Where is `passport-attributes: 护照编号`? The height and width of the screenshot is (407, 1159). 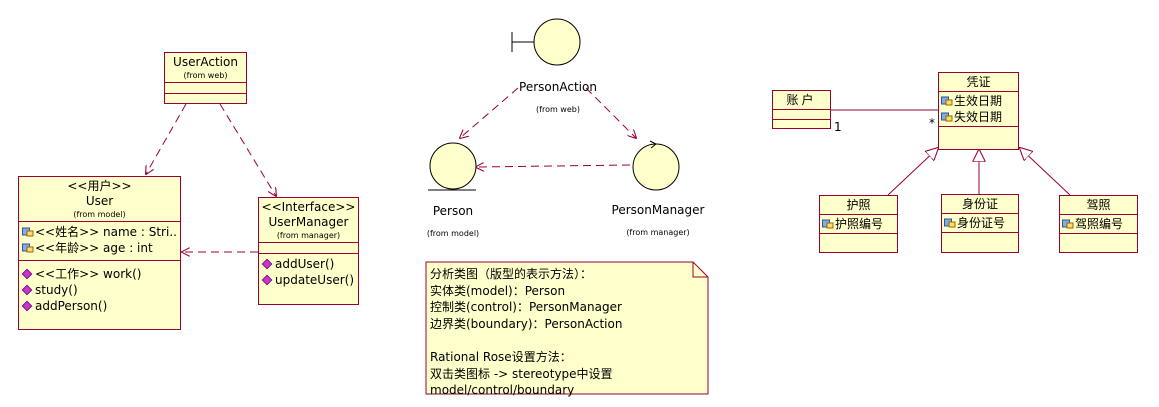
passport-attributes: 护照编号 is located at coordinates (858, 224).